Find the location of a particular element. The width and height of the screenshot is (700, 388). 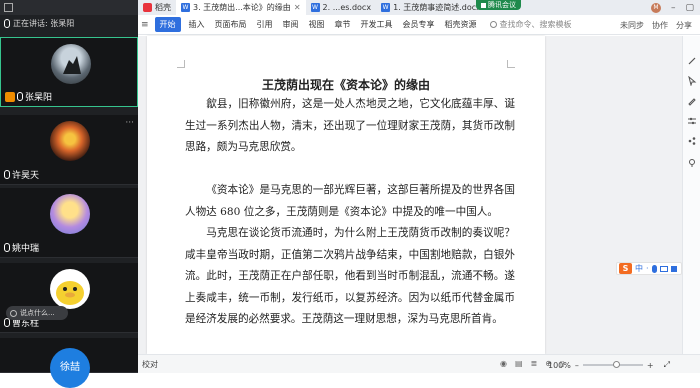

tab-home: 开始 is located at coordinates (167, 24).